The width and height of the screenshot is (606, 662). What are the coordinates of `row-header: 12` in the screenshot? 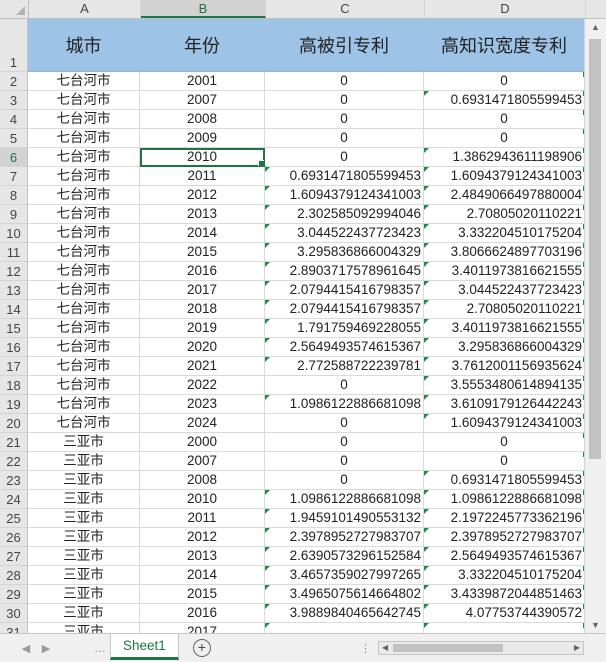 It's located at (14, 271).